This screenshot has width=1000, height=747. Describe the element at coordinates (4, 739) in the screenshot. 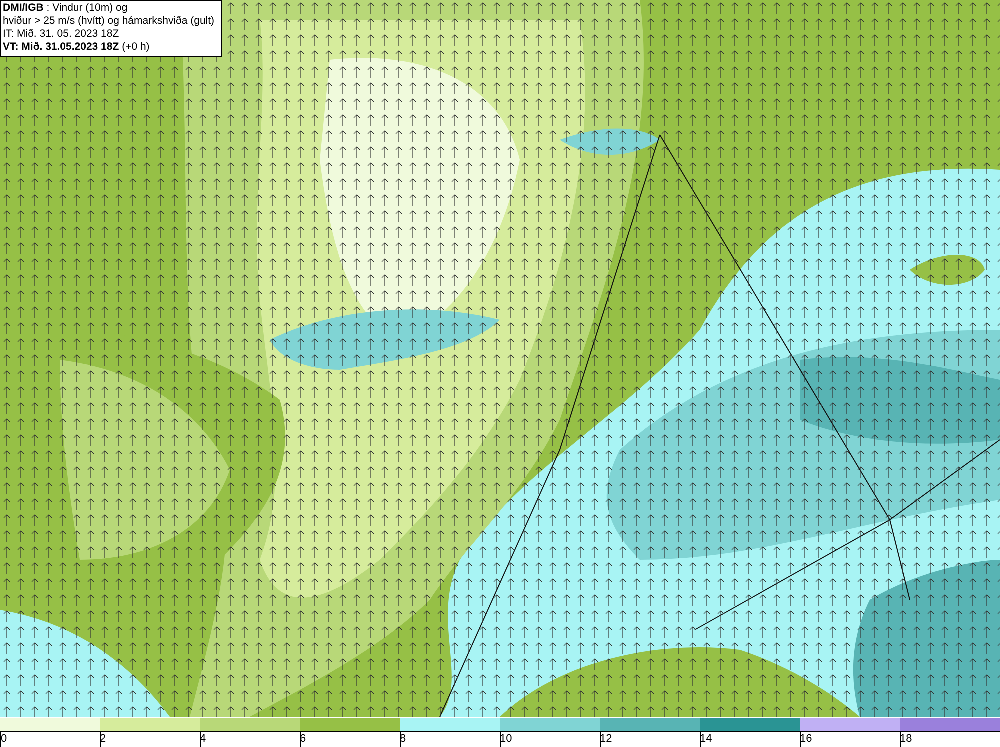

I see `tick-label: 0` at that location.